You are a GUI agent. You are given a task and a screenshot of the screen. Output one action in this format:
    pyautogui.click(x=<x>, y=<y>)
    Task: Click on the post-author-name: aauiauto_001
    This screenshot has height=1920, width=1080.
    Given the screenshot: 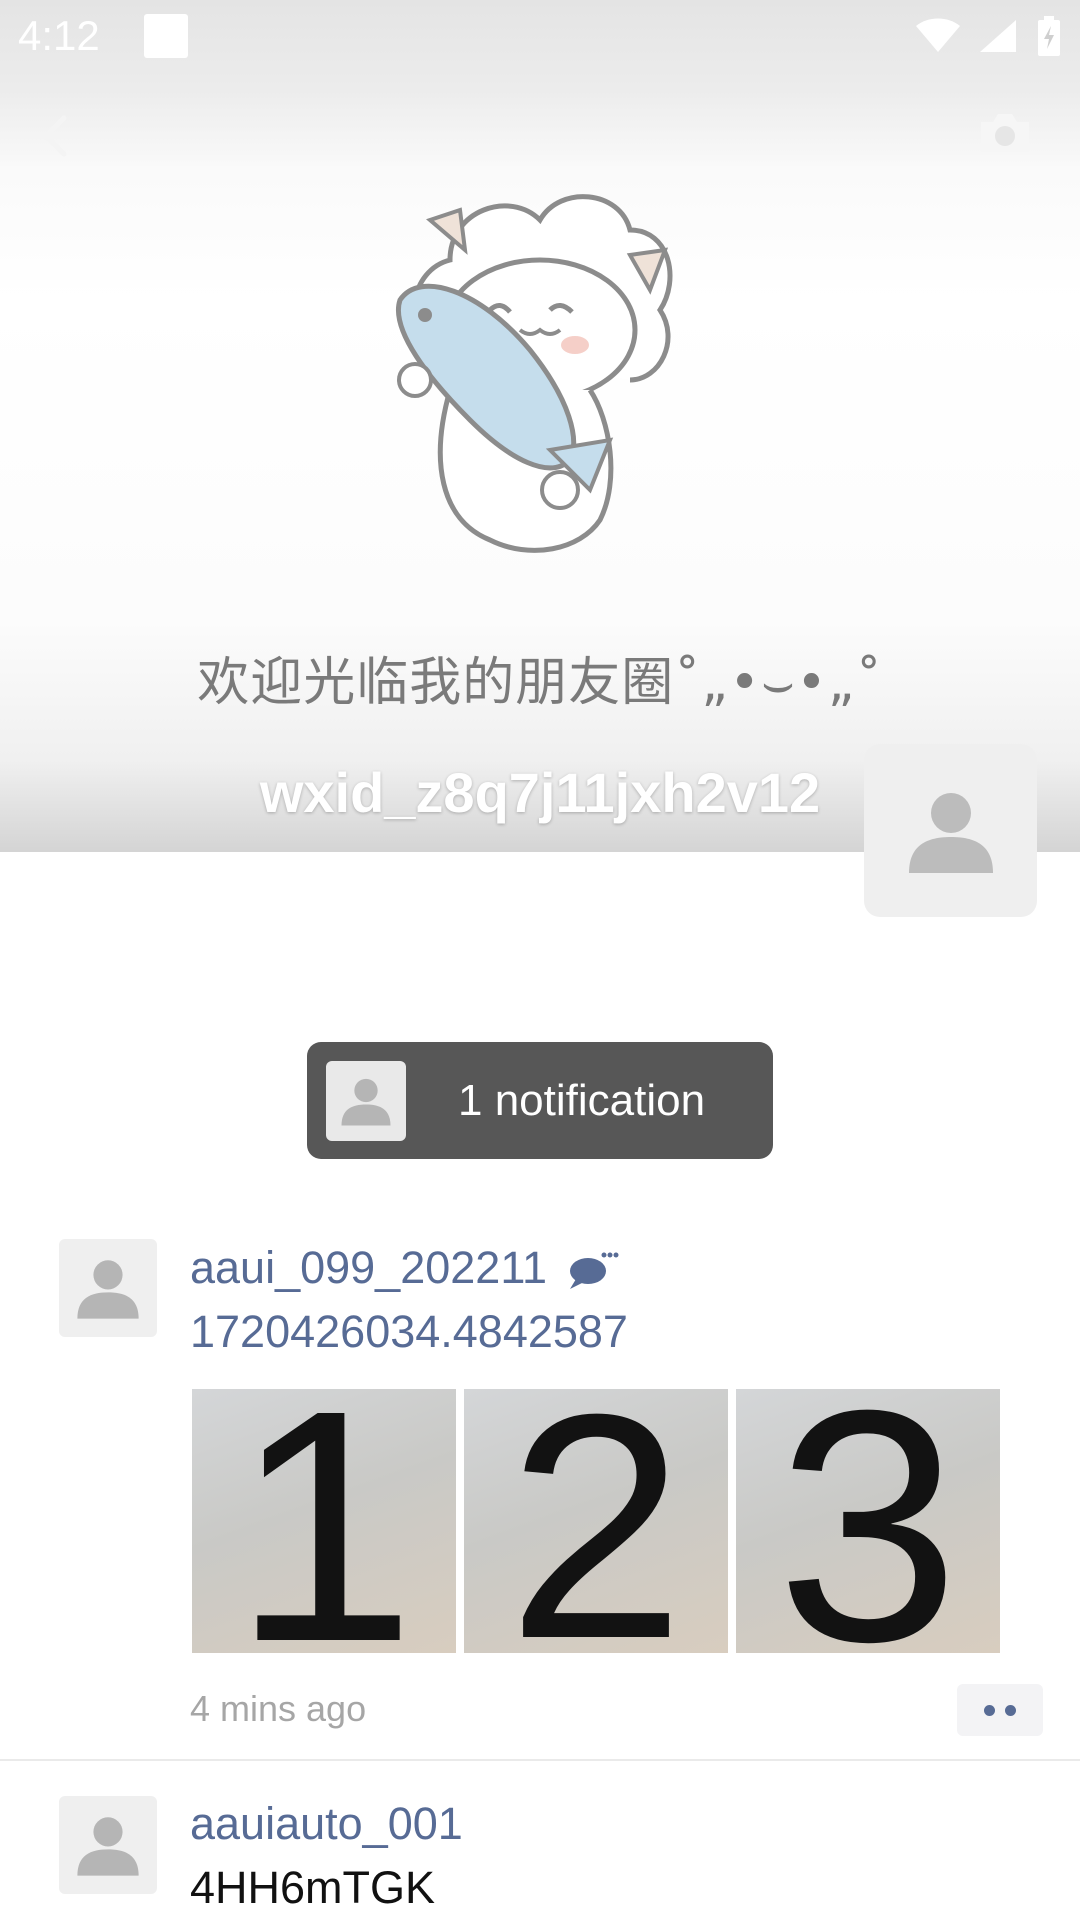 What is the action you would take?
    pyautogui.click(x=326, y=1824)
    